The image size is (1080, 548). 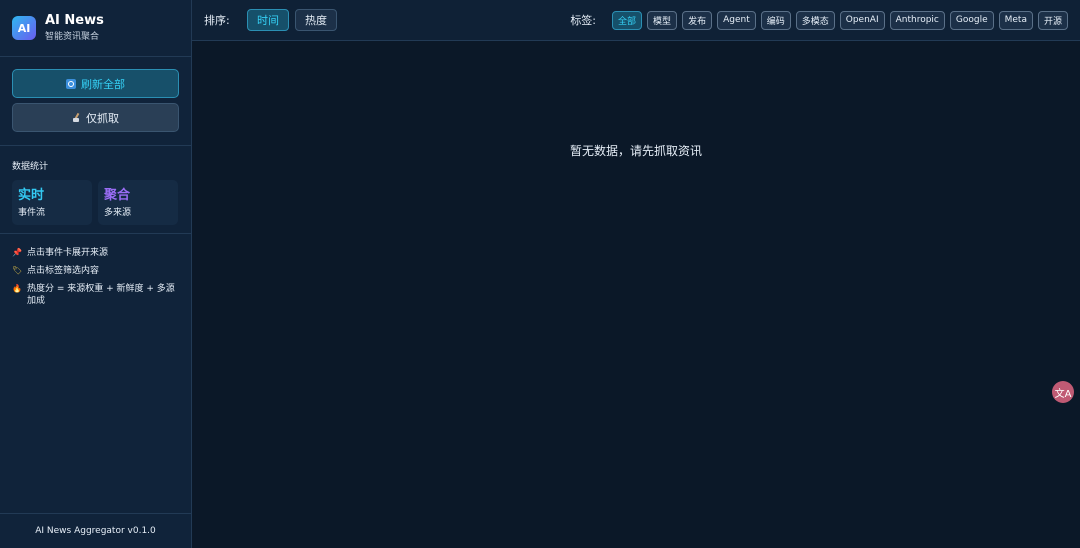 I want to click on refresh-icon, so click(x=71, y=83).